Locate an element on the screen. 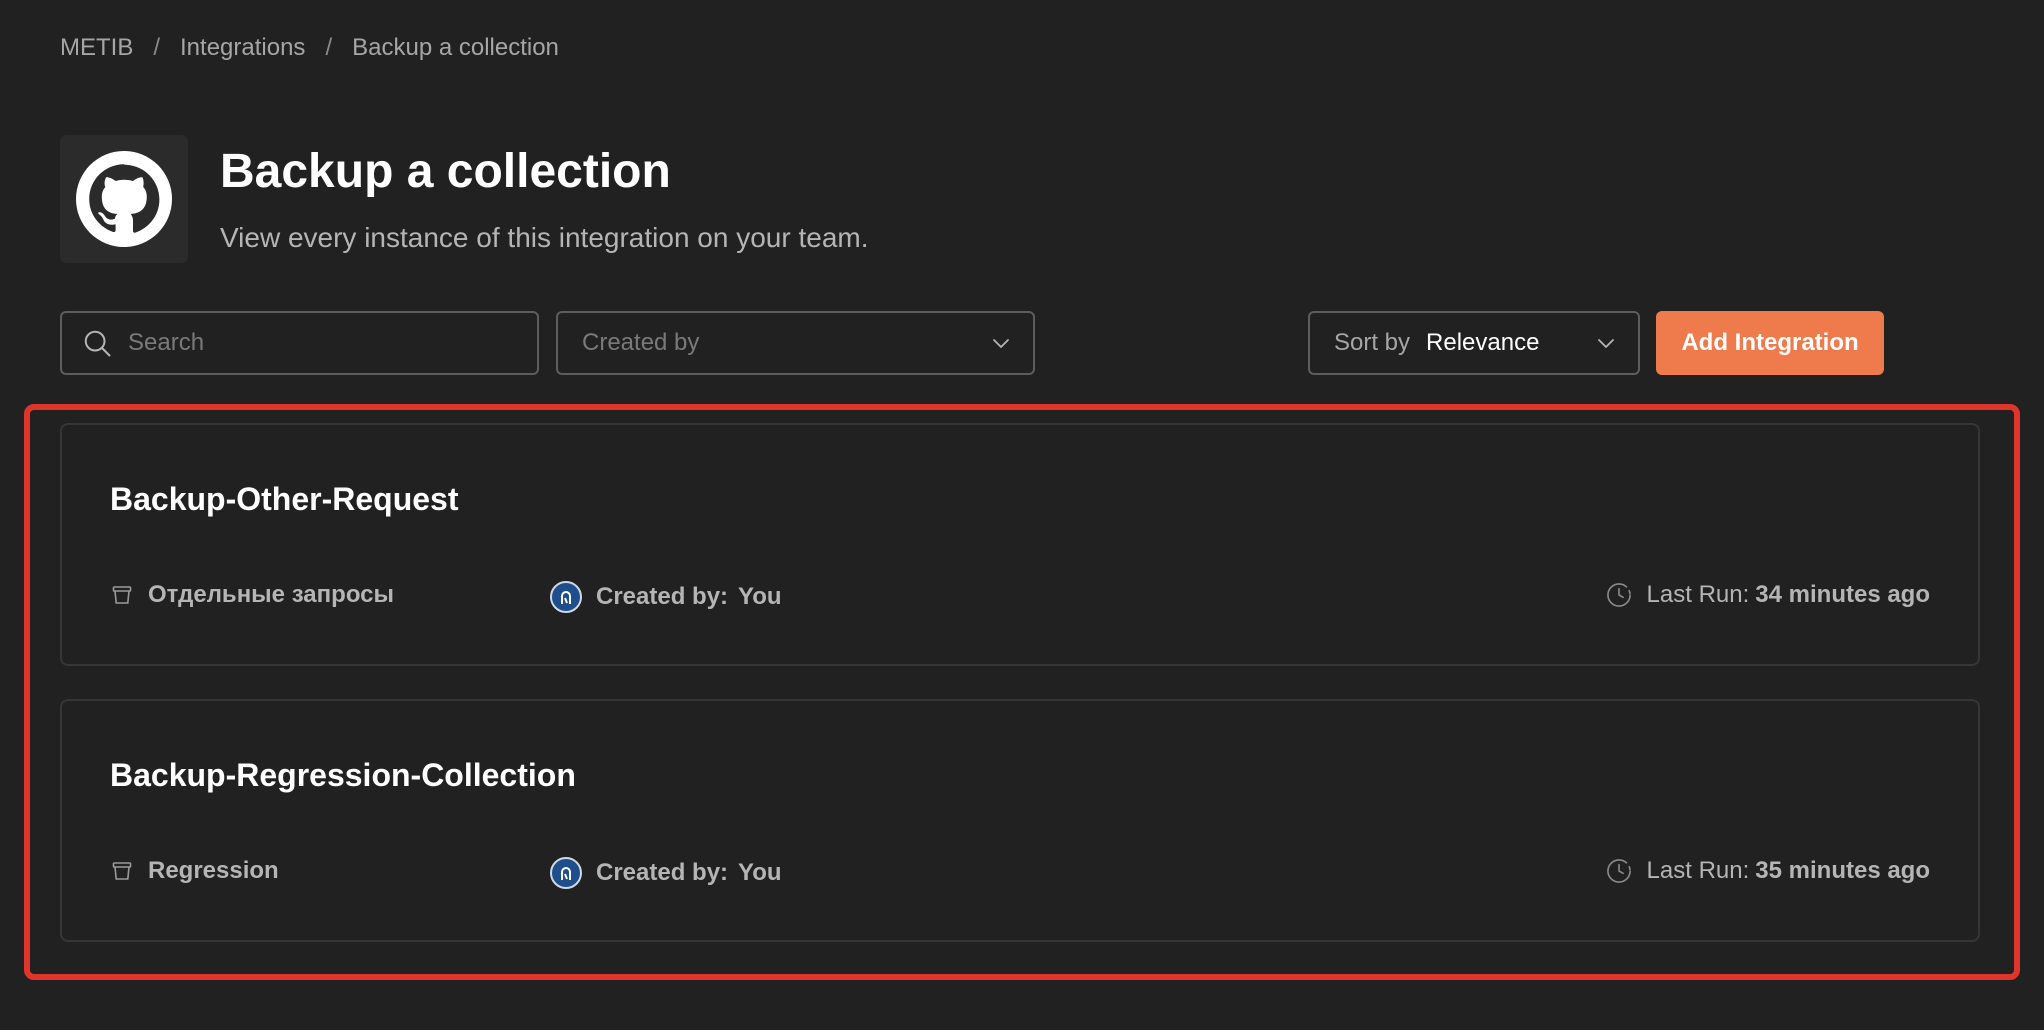 Image resolution: width=2044 pixels, height=1030 pixels. breadcrumb-item-workspace: METIB is located at coordinates (96, 48).